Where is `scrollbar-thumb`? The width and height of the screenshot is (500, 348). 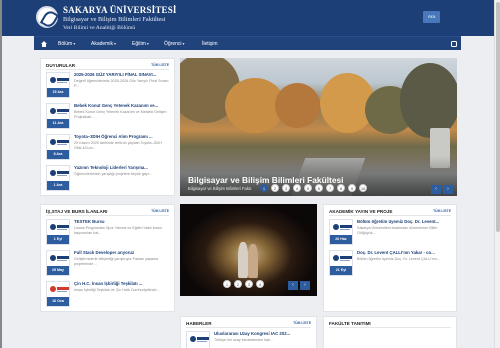
scrollbar-thumb is located at coordinates (498, 117).